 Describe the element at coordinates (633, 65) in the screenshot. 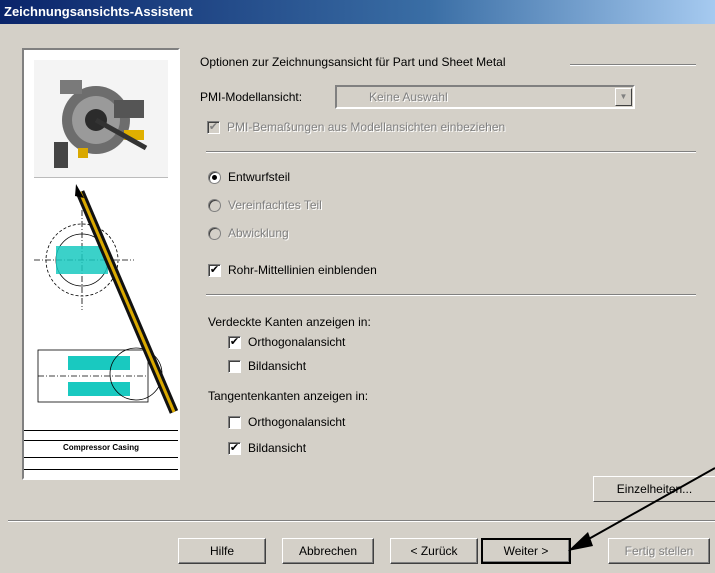

I see `group-divider` at that location.